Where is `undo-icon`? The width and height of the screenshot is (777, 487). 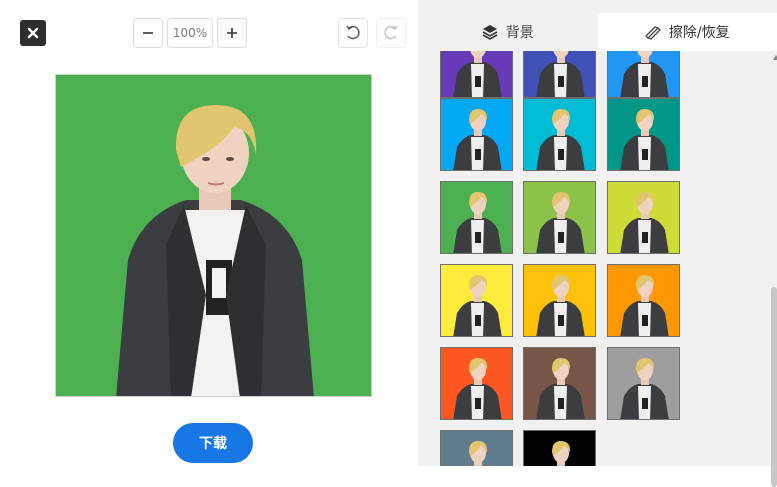 undo-icon is located at coordinates (353, 33).